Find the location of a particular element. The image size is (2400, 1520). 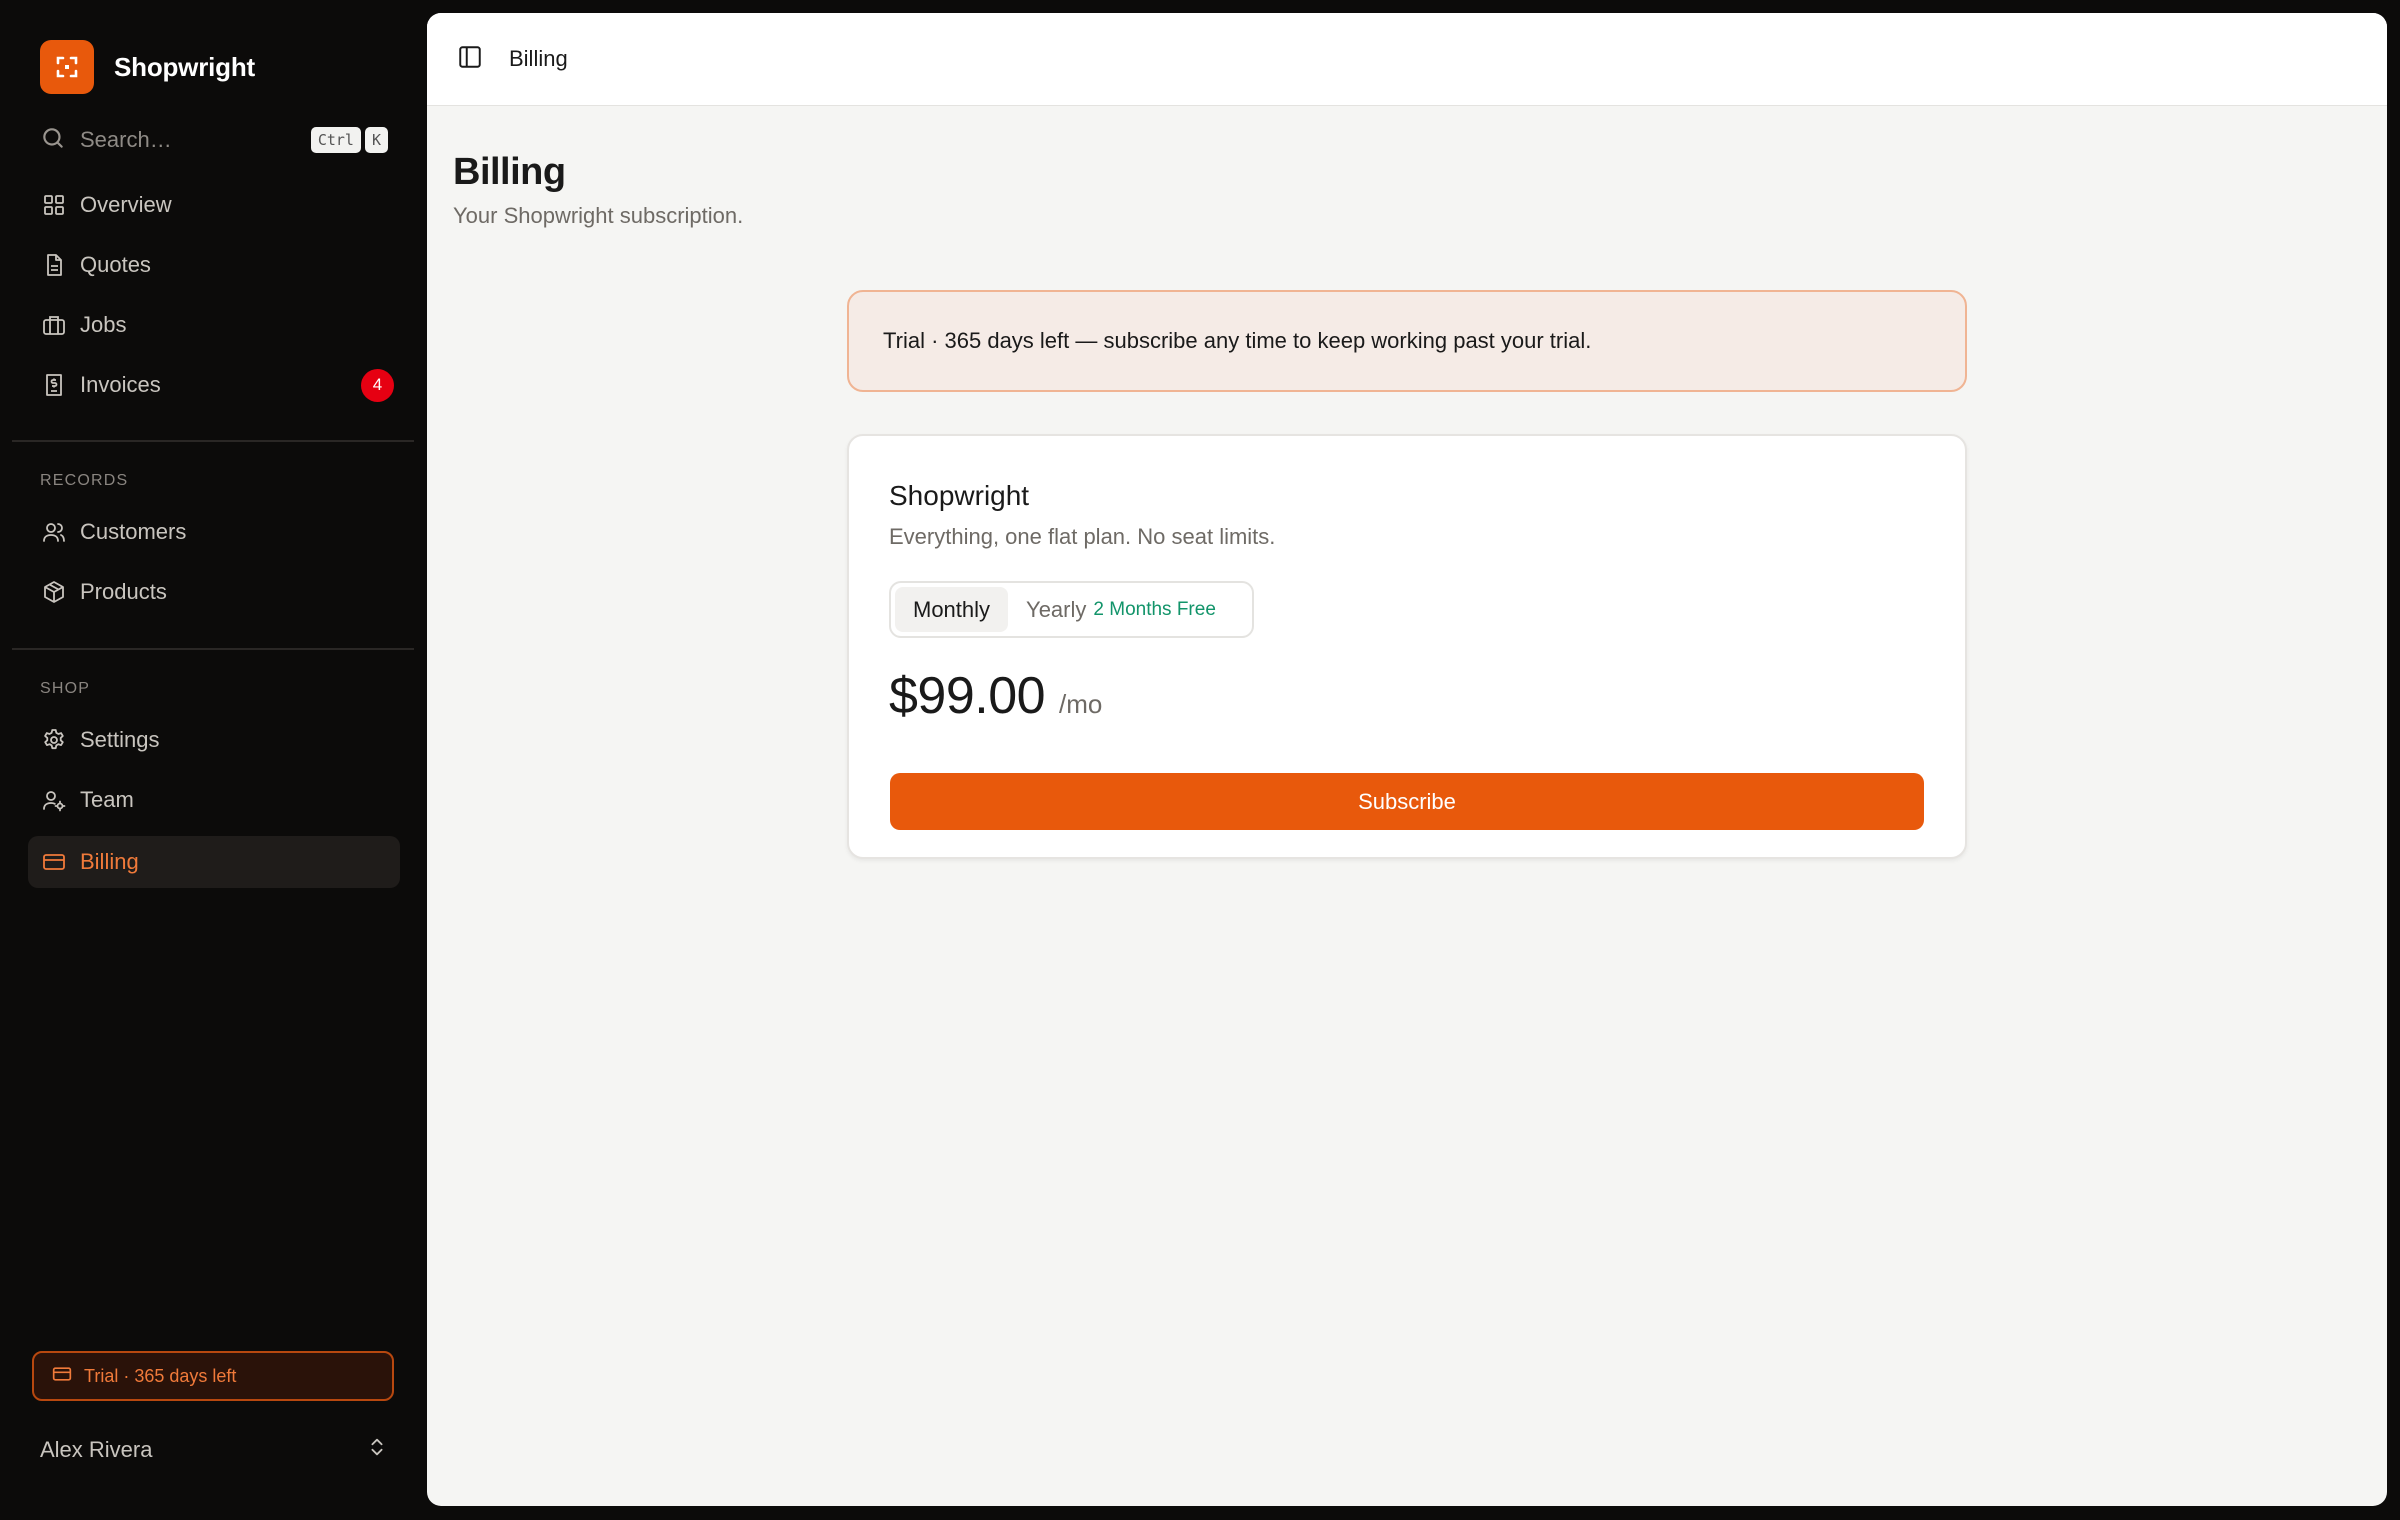

kbd-k: K is located at coordinates (376, 140).